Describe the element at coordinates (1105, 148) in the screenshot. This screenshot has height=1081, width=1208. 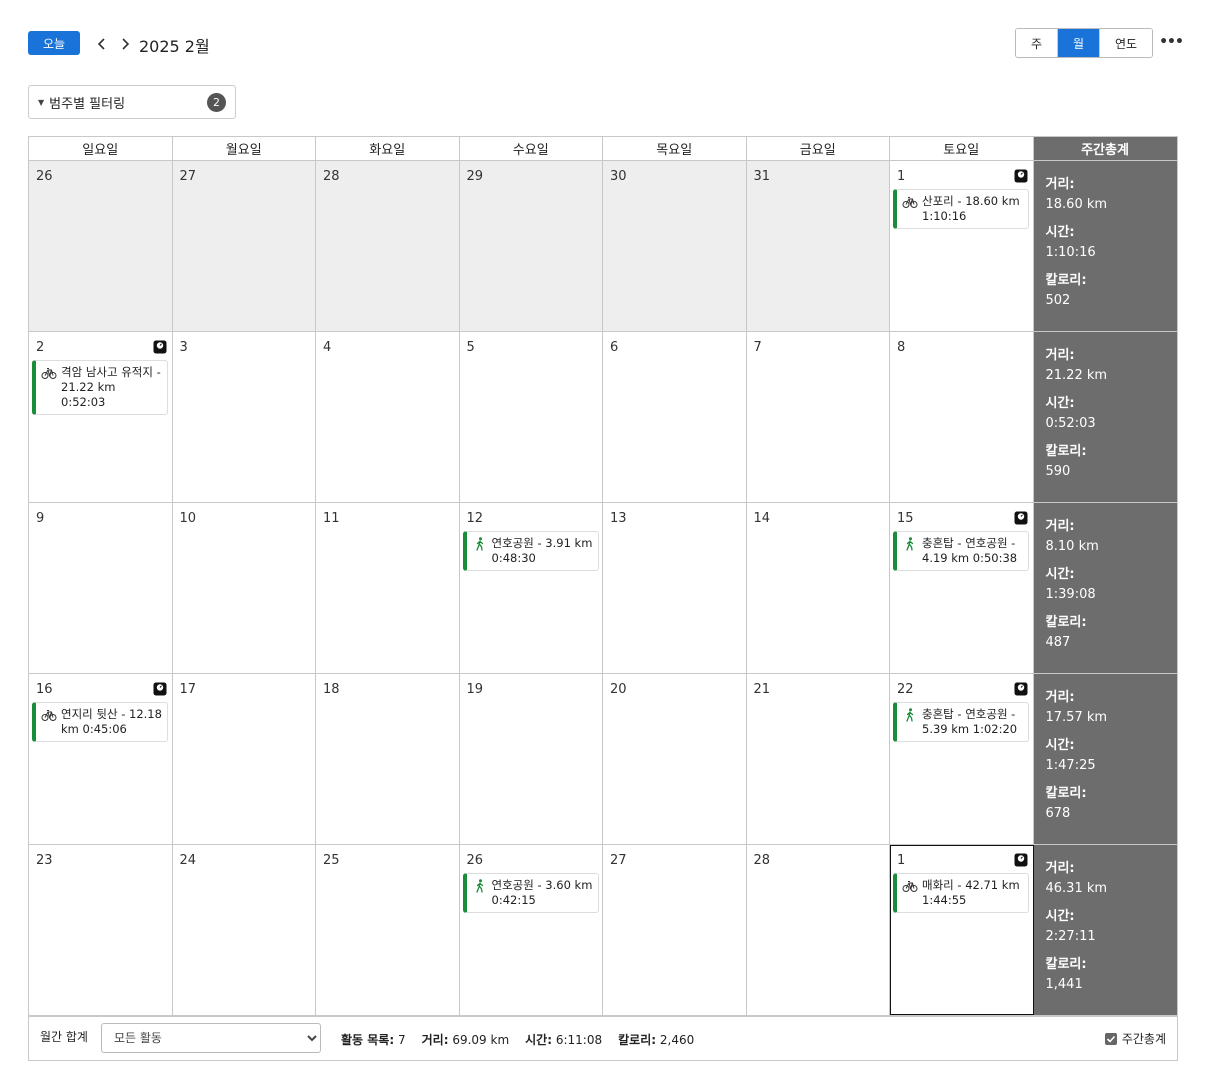
I see `weekly-total-header: 주간총계` at that location.